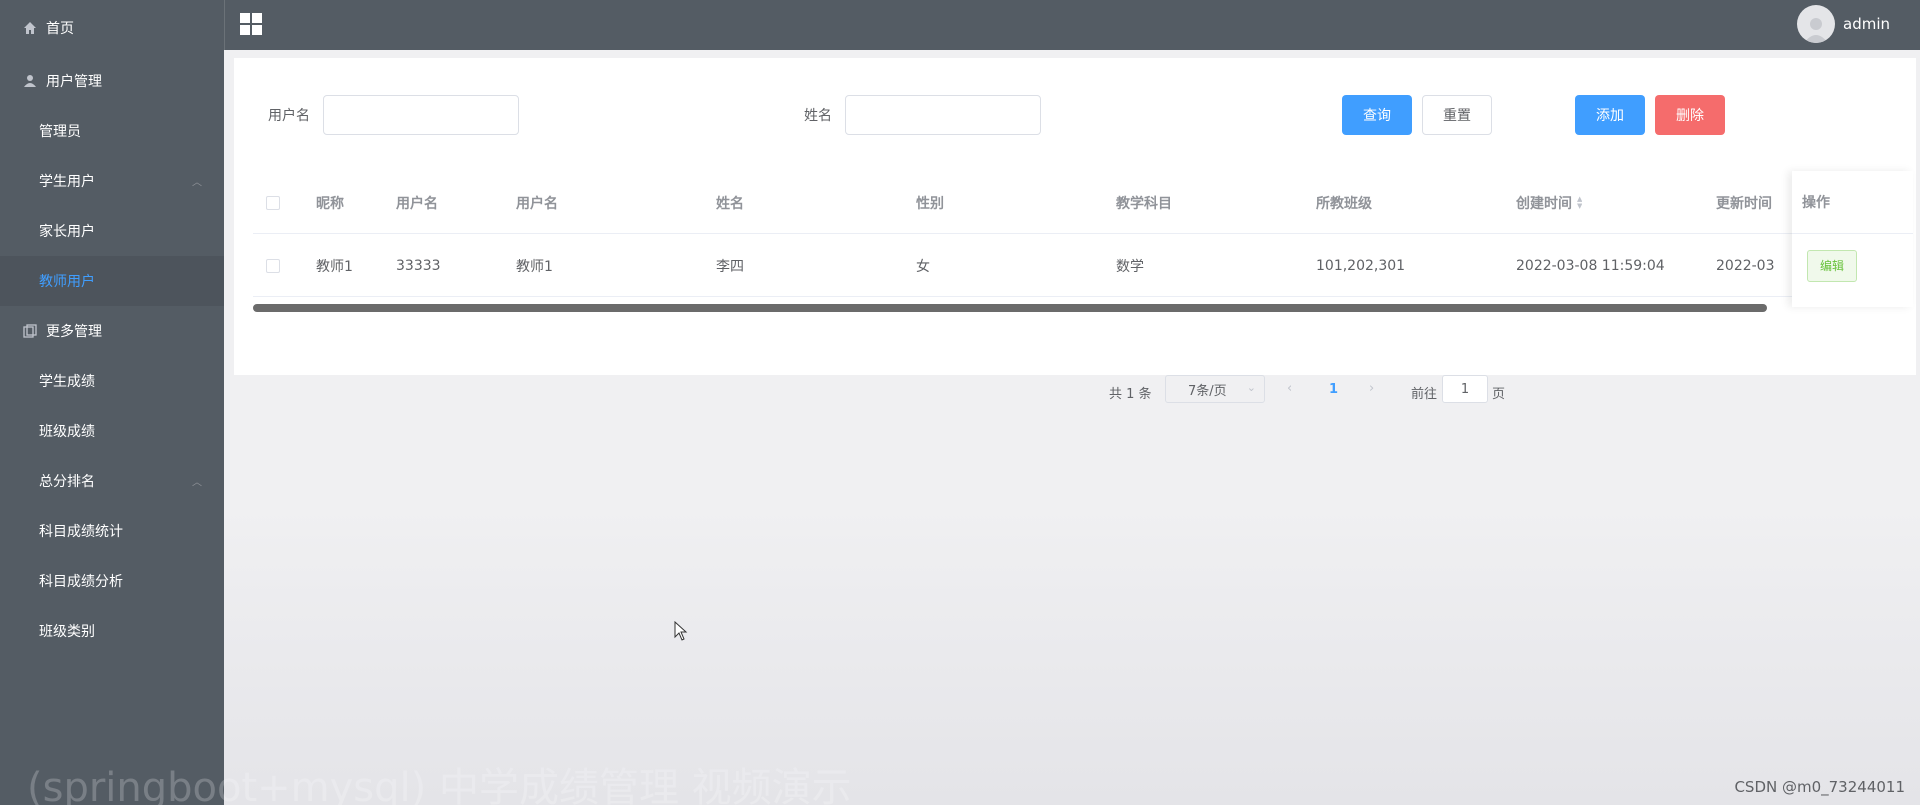 The width and height of the screenshot is (1920, 805). What do you see at coordinates (1610, 115) in the screenshot?
I see `add-button: 添加` at bounding box center [1610, 115].